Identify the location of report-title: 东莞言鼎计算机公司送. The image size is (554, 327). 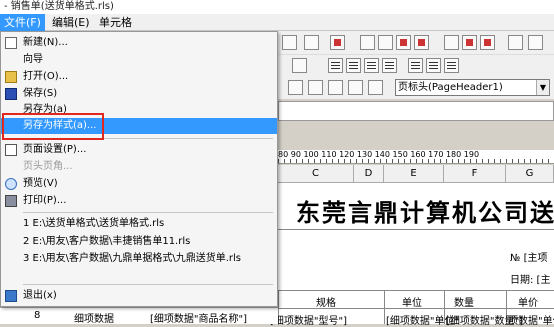
(425, 210).